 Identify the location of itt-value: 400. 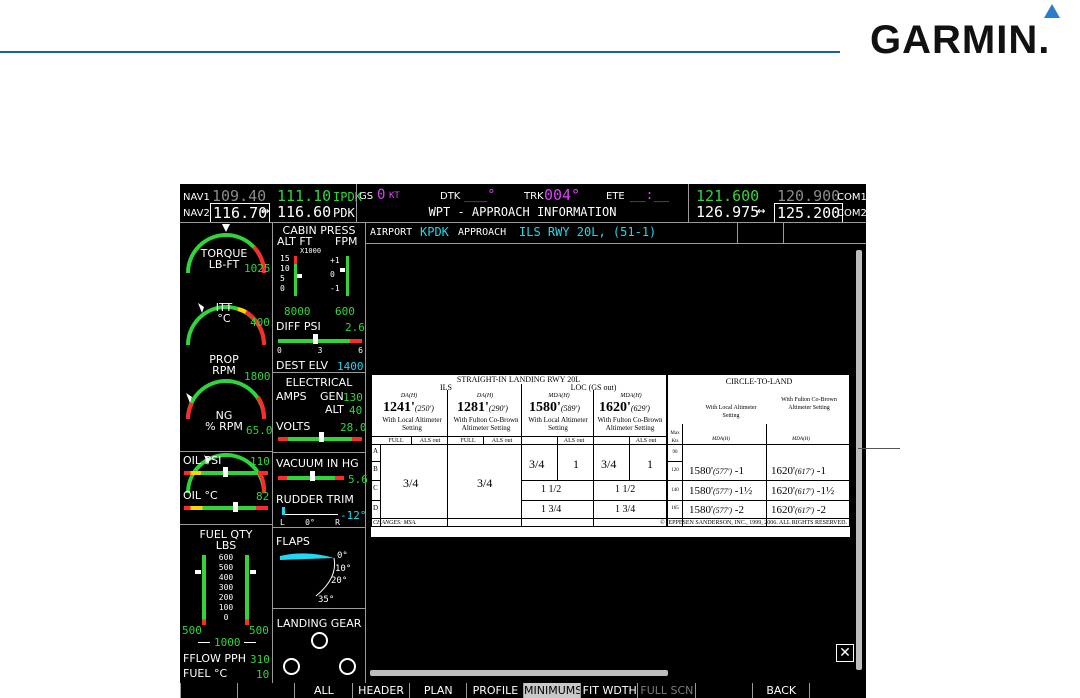
(260, 322).